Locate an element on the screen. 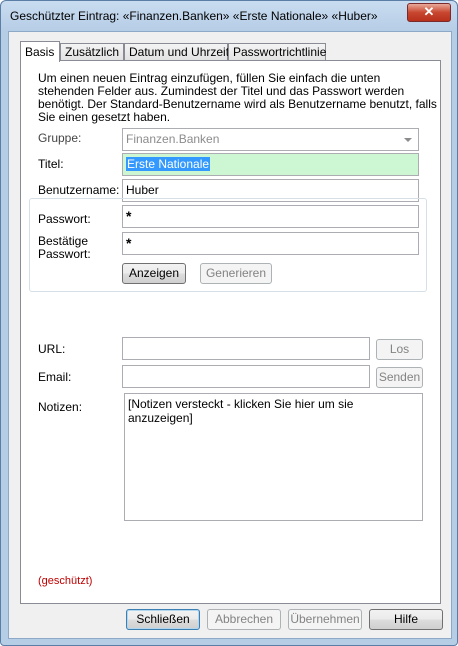 This screenshot has height=646, width=458. tab-zusaetzlich: Zusätzlich is located at coordinates (92, 51).